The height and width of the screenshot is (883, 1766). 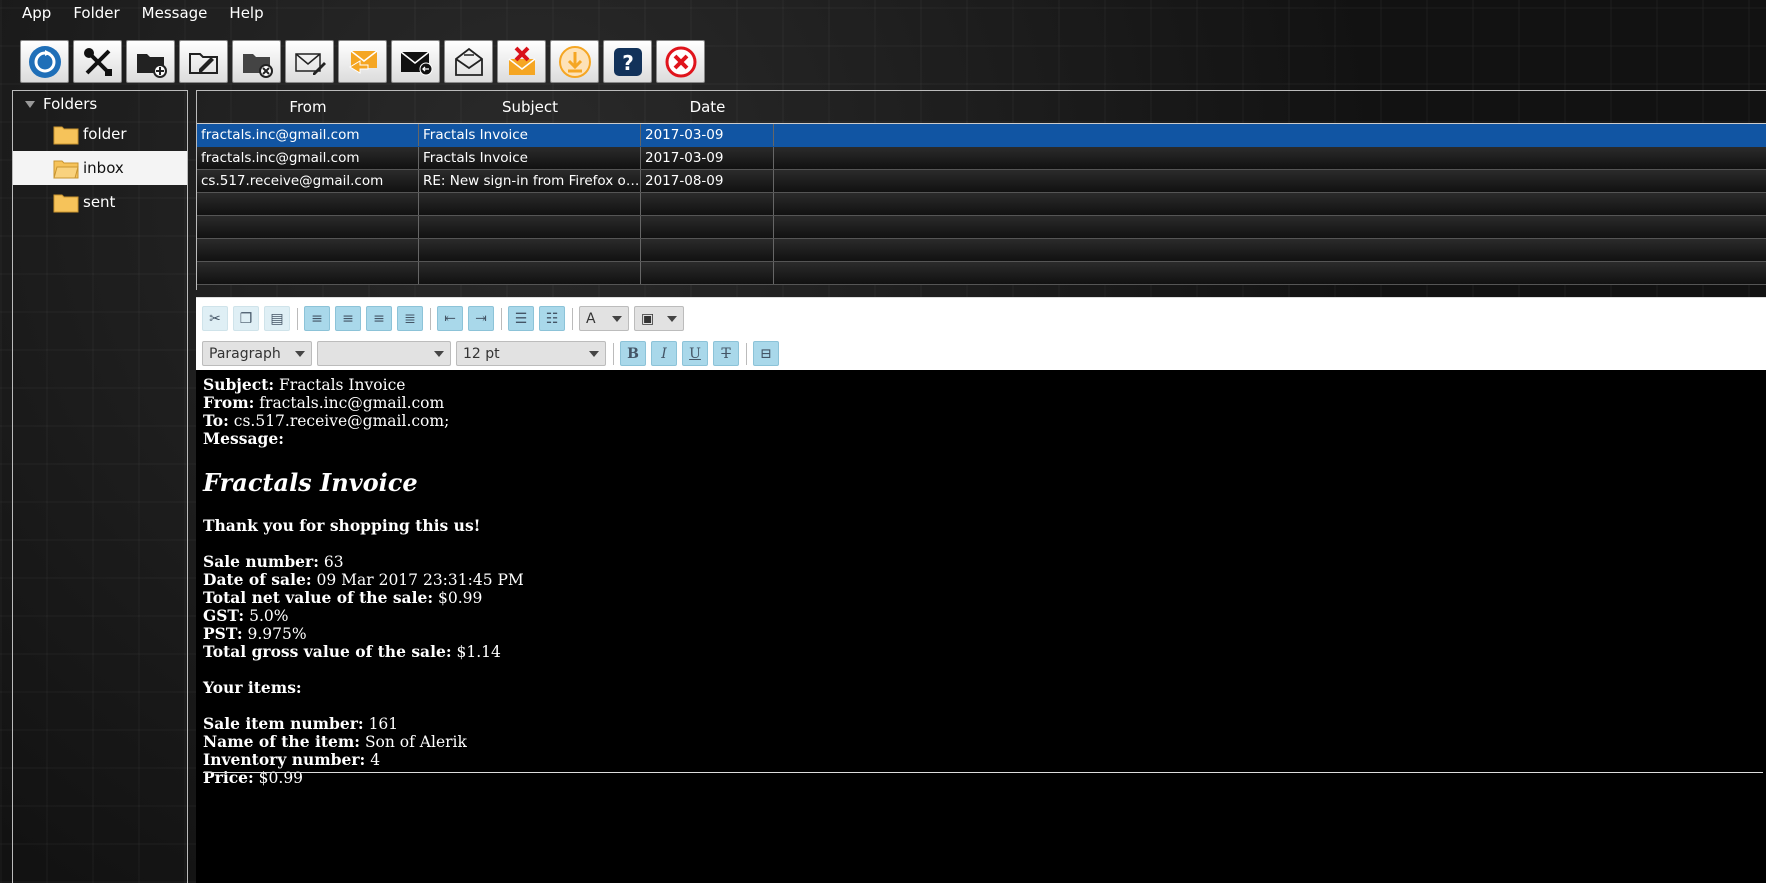 I want to click on main-toolbar: ?, so click(x=362, y=61).